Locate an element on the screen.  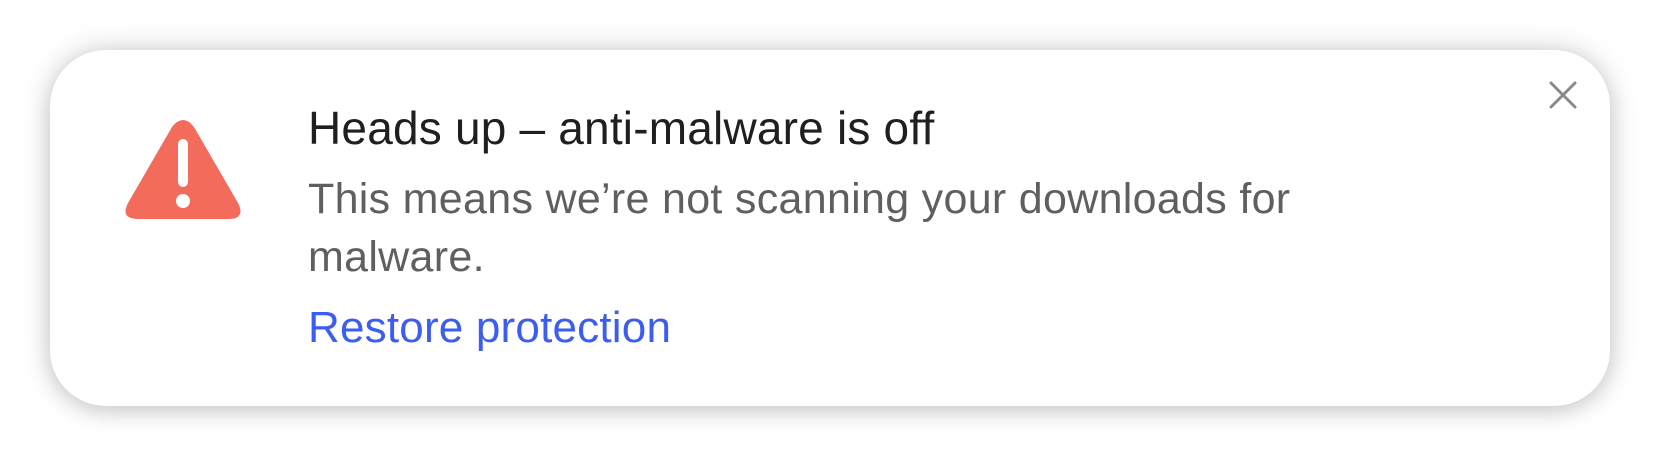
restore-protection-link: Restore protection is located at coordinates (489, 328).